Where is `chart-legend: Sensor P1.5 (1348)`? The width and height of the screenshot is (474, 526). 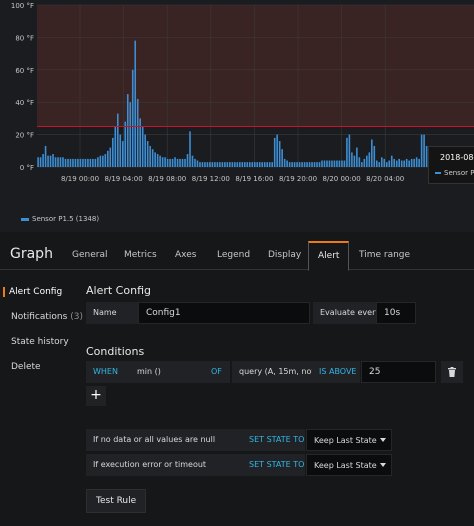
chart-legend: Sensor P1.5 (1348) is located at coordinates (60, 219).